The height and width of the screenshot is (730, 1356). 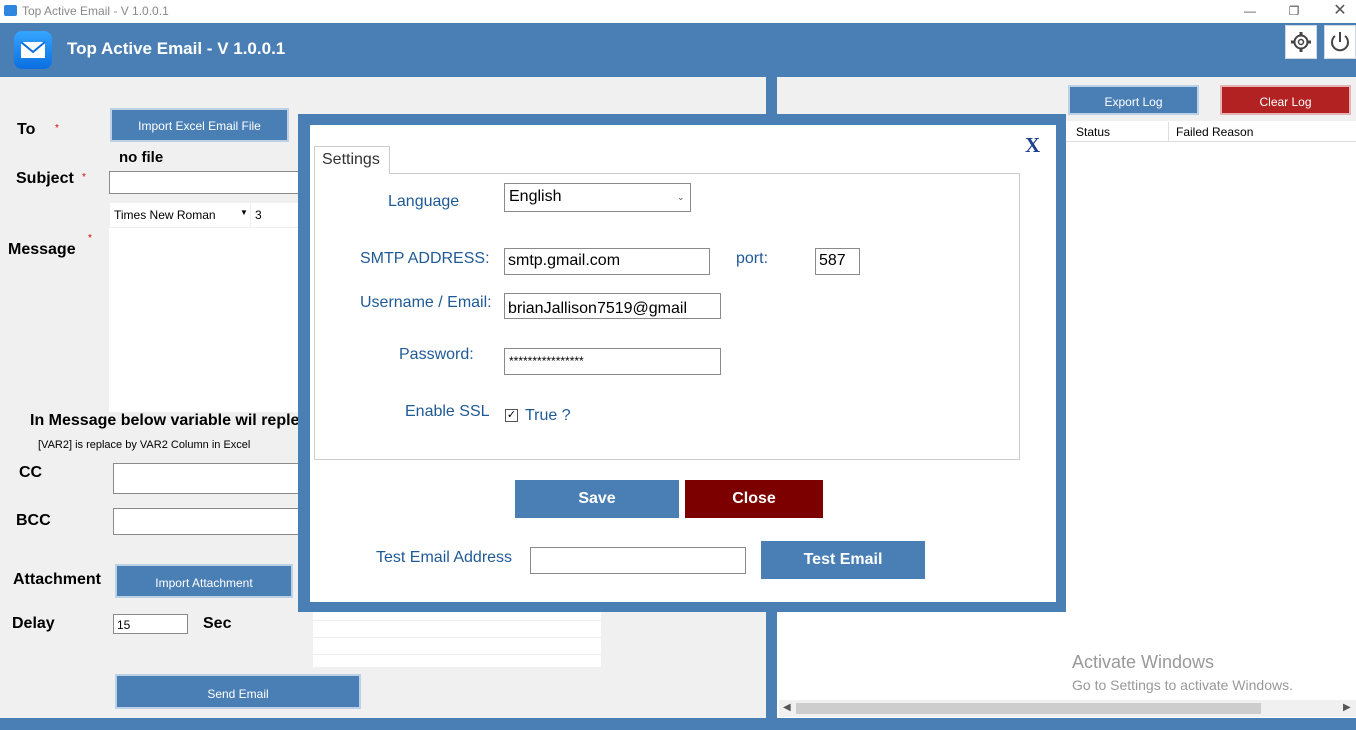 What do you see at coordinates (33, 520) in the screenshot?
I see `bcc-label: BCC` at bounding box center [33, 520].